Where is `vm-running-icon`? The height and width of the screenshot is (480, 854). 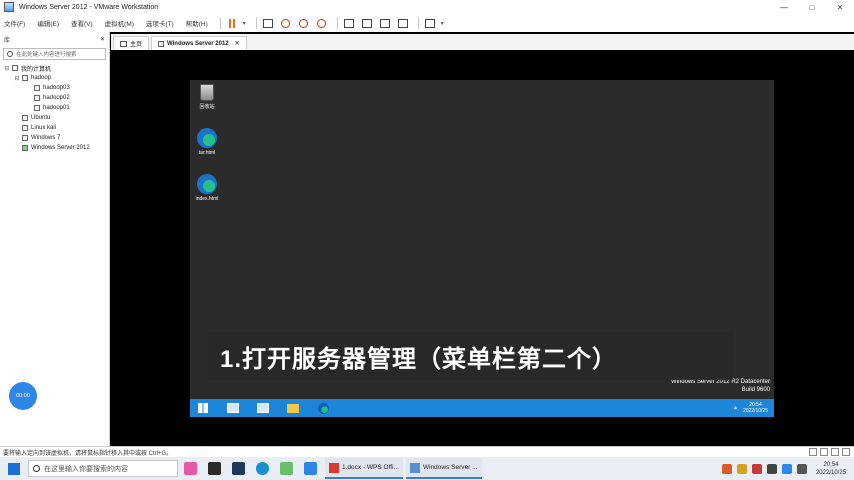 vm-running-icon is located at coordinates (25, 148).